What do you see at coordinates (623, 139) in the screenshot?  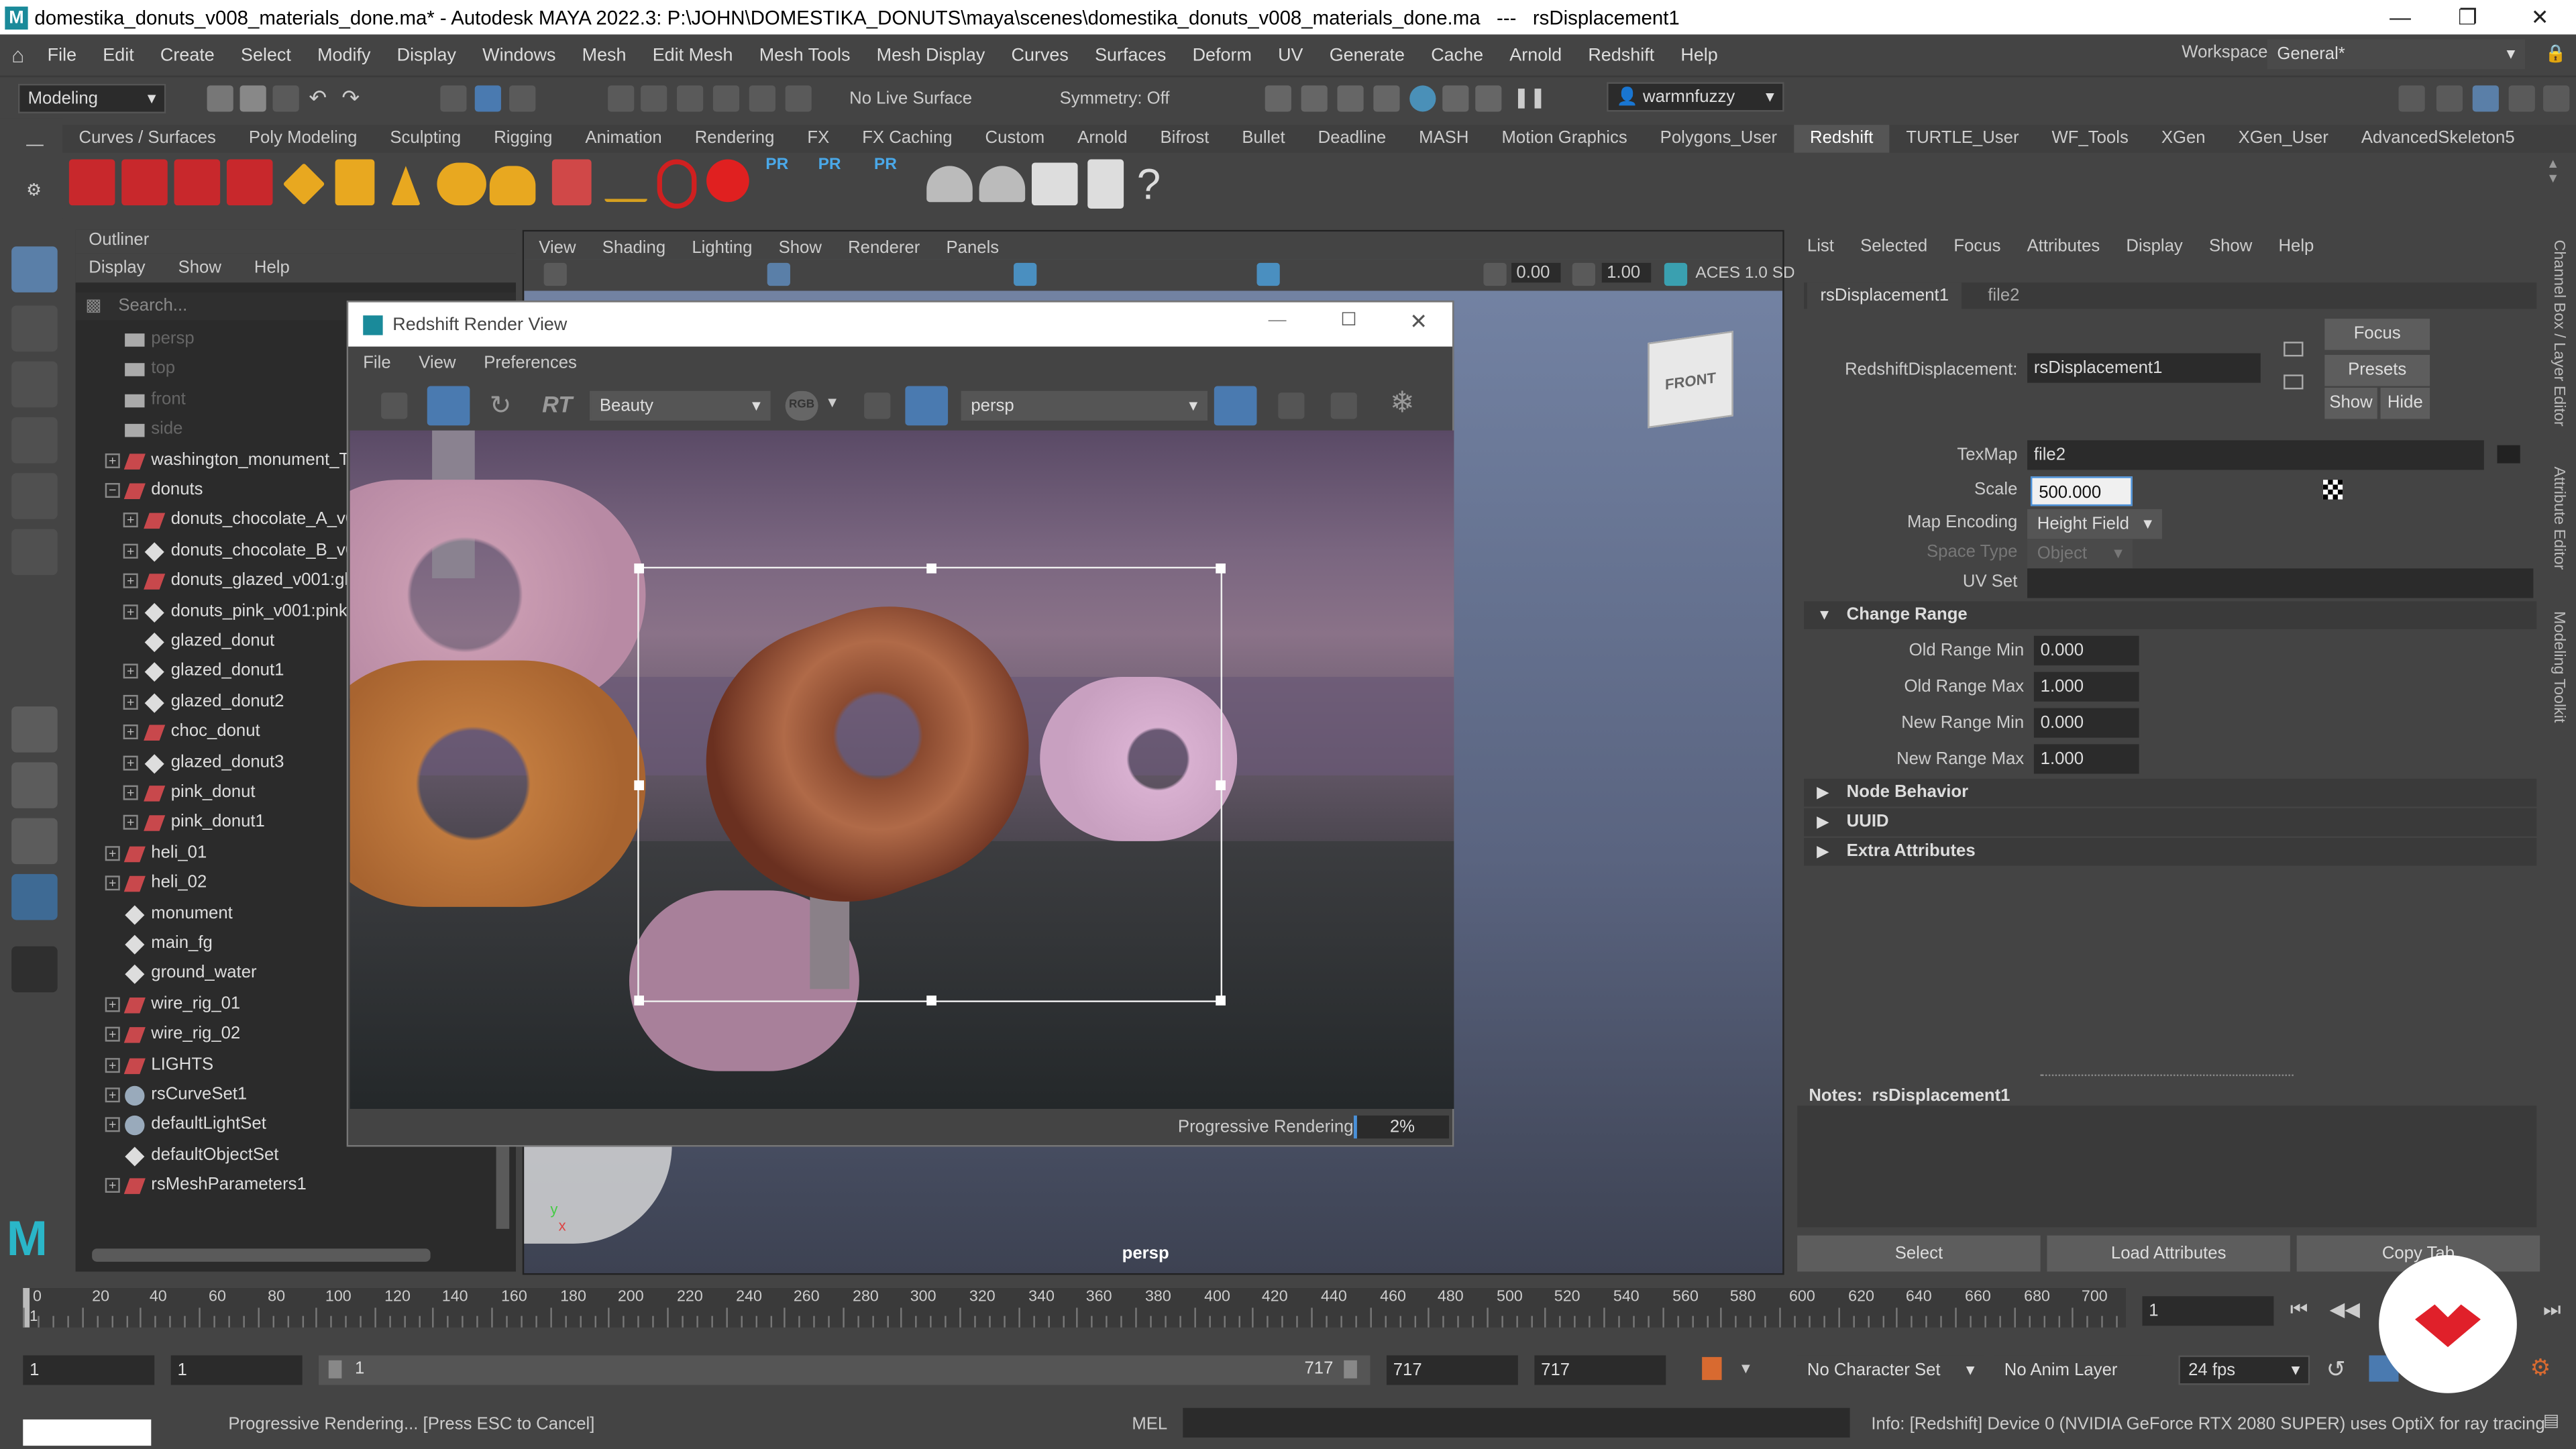 I see `shelf-tab-animation: Animation` at bounding box center [623, 139].